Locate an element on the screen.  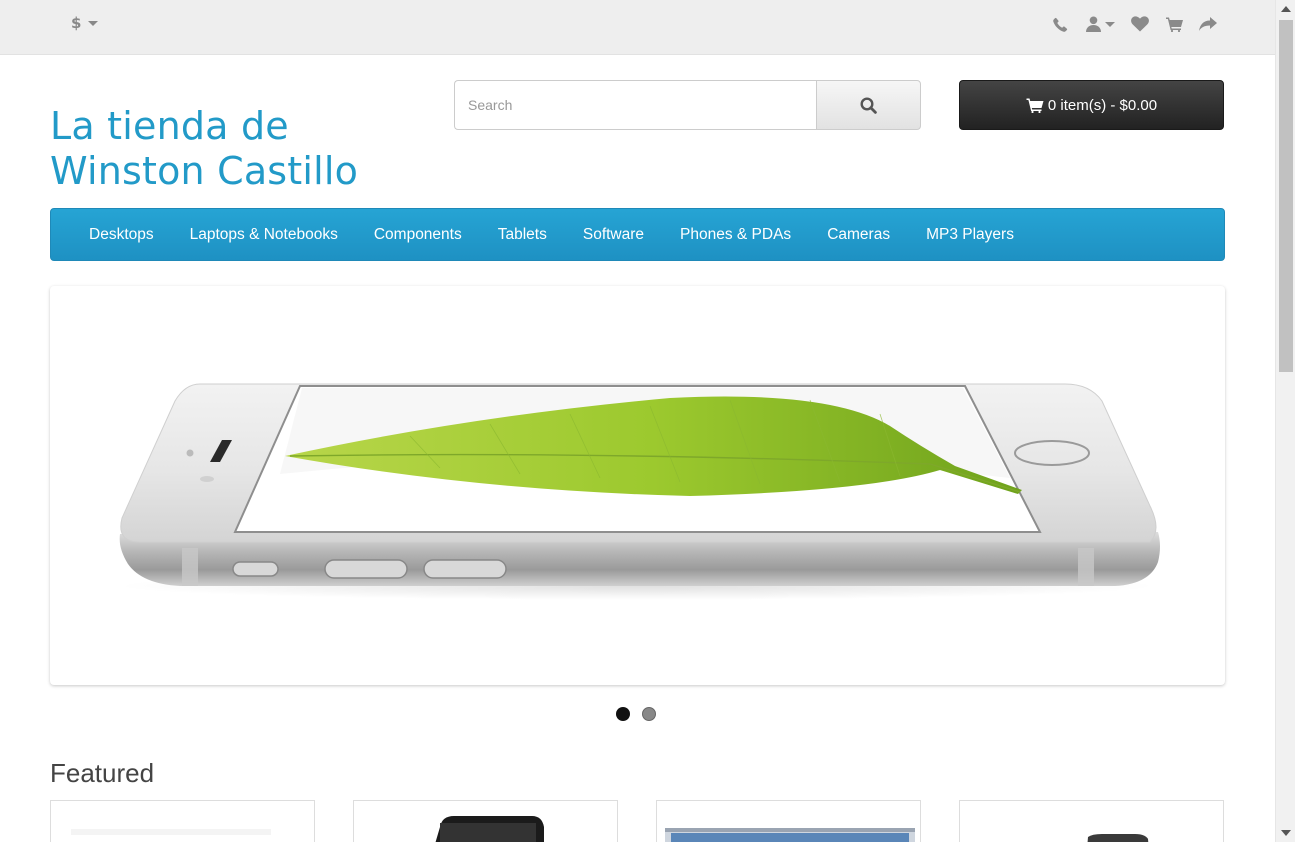
cart-total: 0 item(s) - $0.00 is located at coordinates (1102, 105).